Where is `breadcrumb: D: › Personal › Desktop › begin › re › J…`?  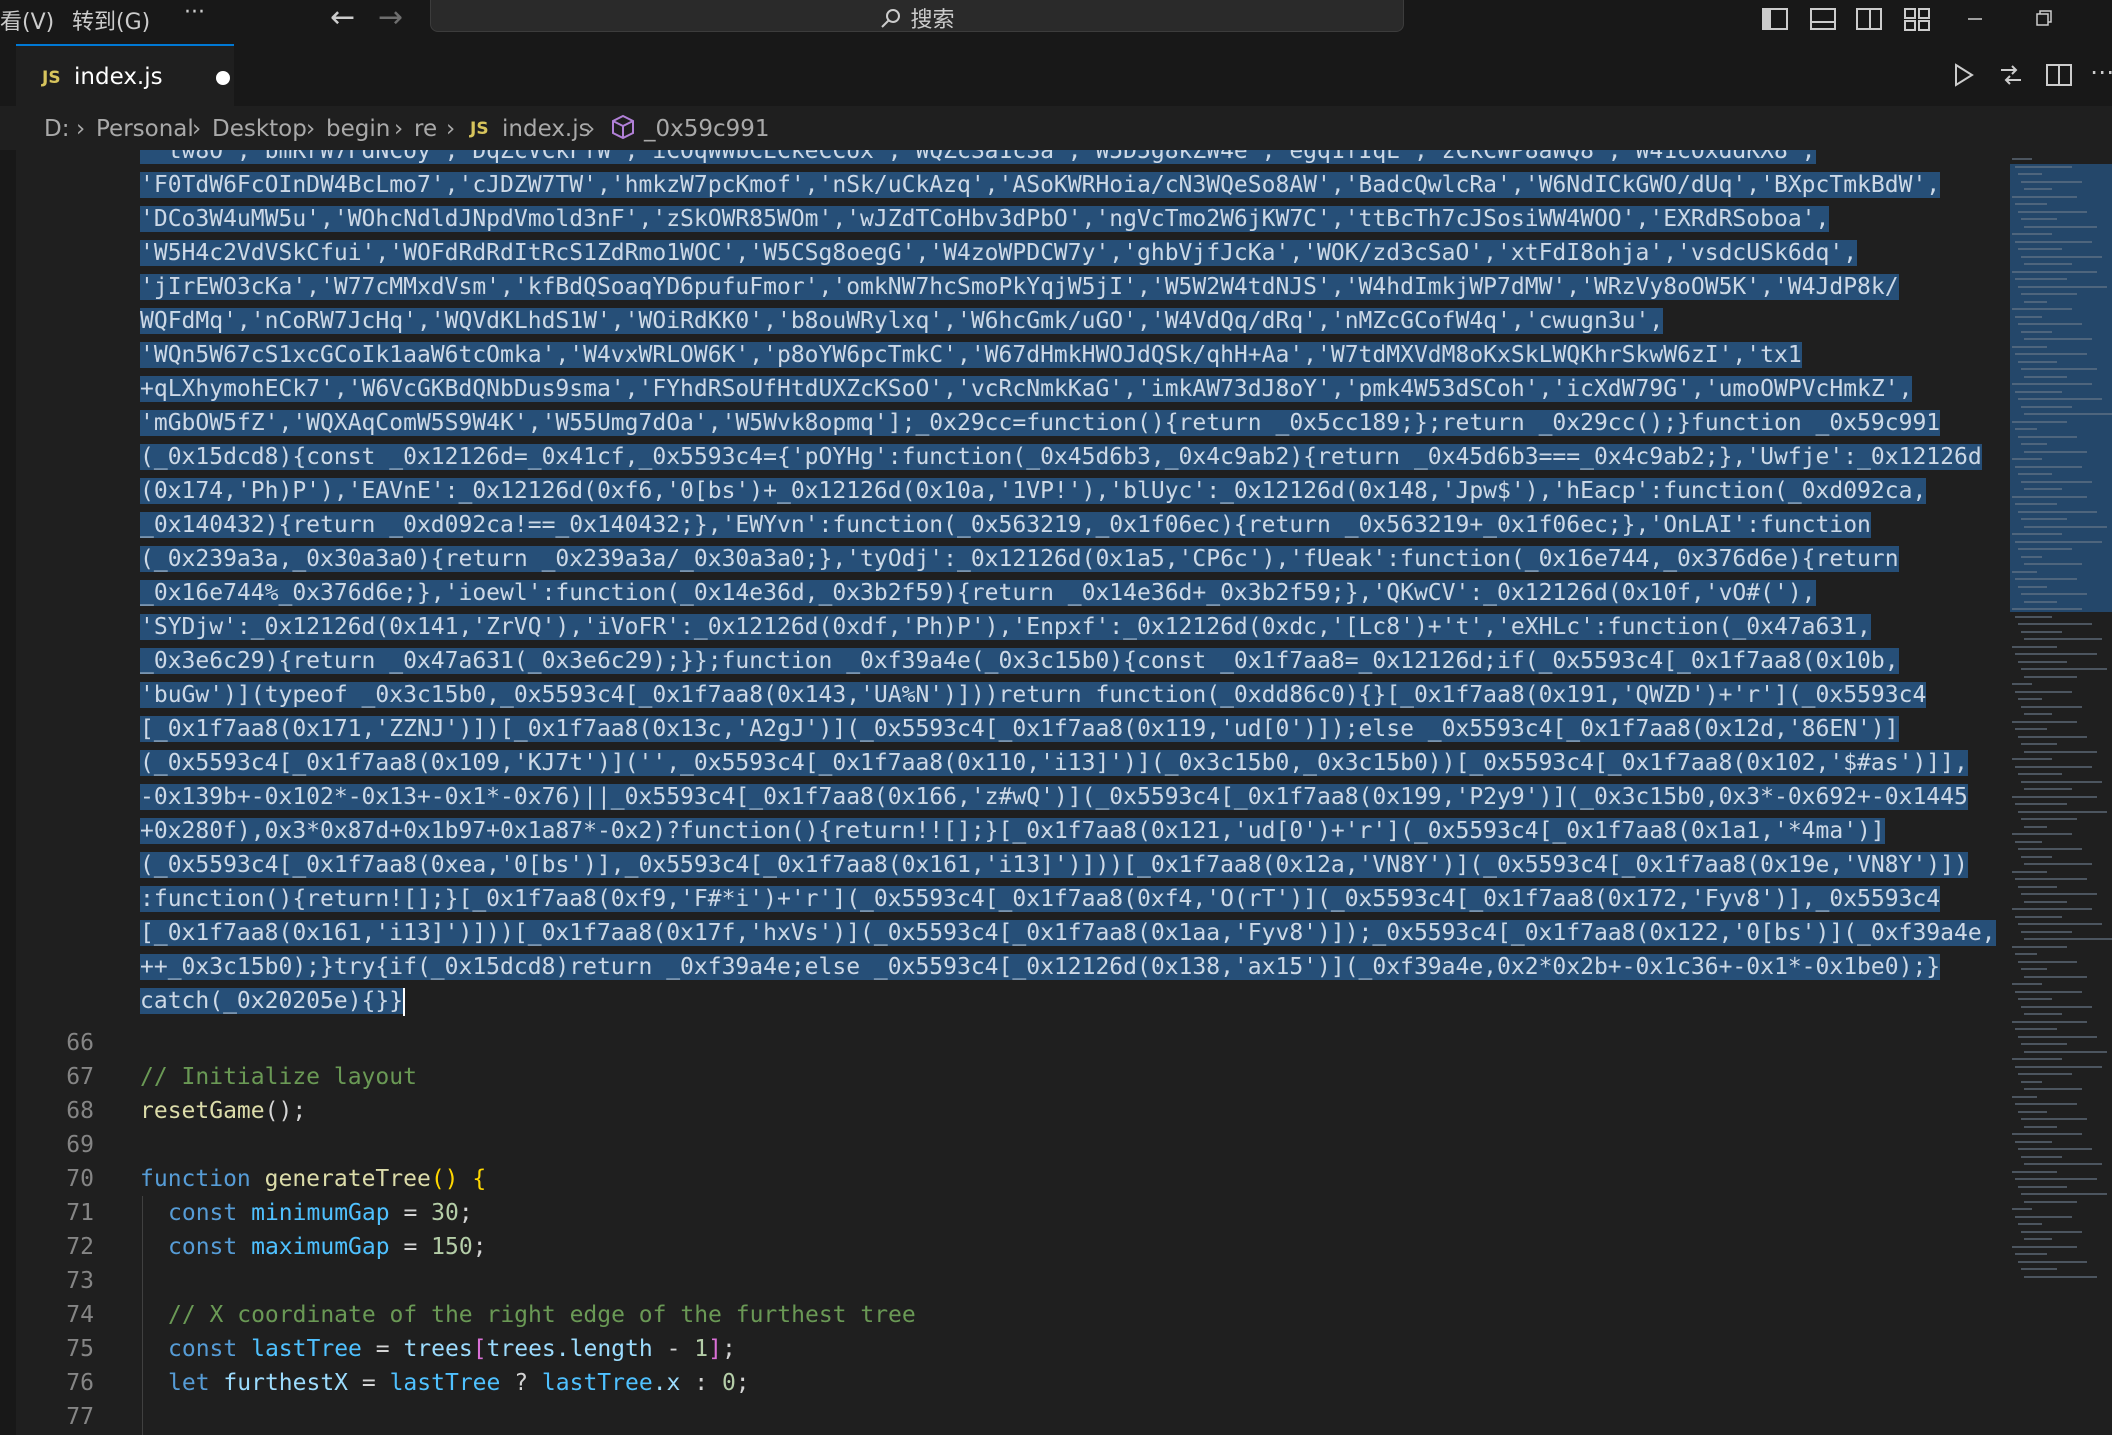
breadcrumb: D: › Personal › Desktop › begin › re › J… is located at coordinates (1056, 128).